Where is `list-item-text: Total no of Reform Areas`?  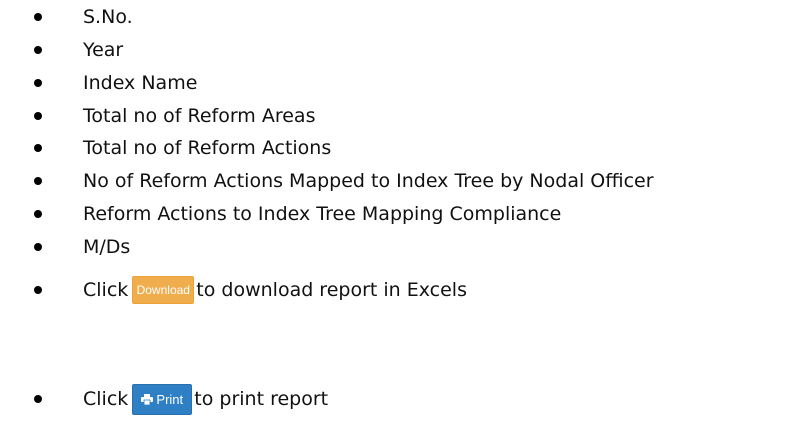
list-item-text: Total no of Reform Areas is located at coordinates (199, 116).